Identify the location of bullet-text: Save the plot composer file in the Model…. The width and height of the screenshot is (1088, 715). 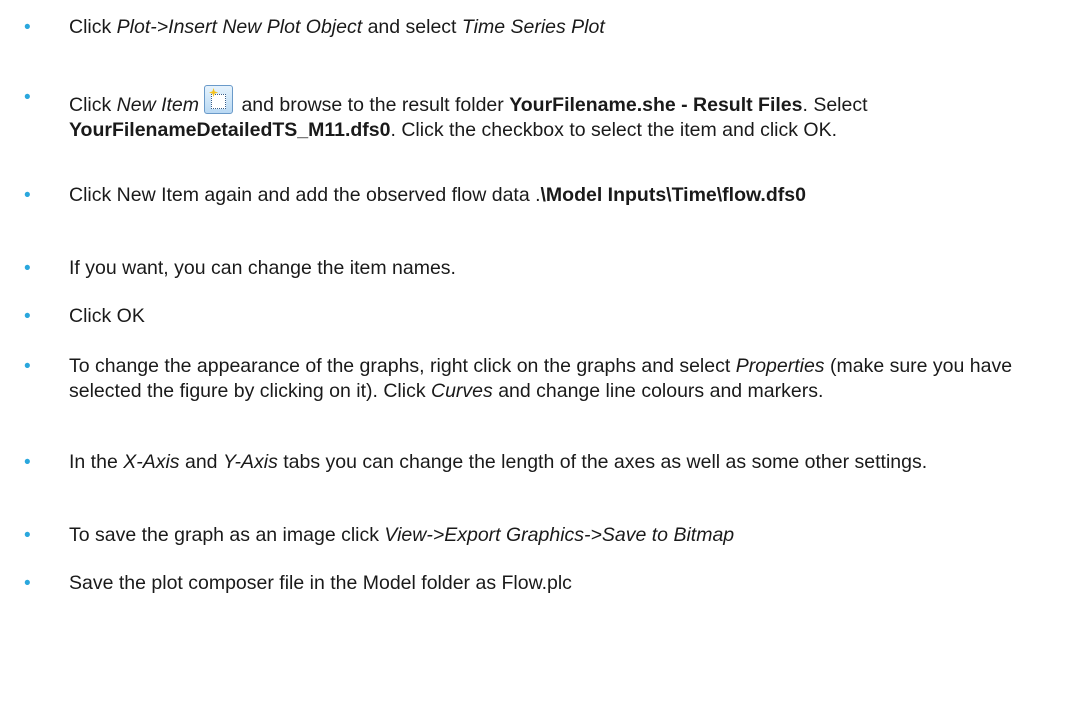
(320, 583).